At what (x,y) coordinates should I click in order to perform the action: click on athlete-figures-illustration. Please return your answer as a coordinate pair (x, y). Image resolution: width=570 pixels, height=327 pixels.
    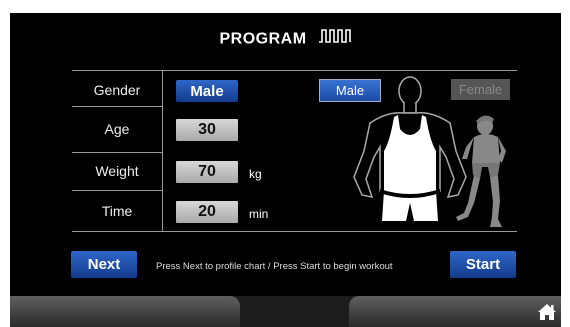
    Looking at the image, I should click on (429, 151).